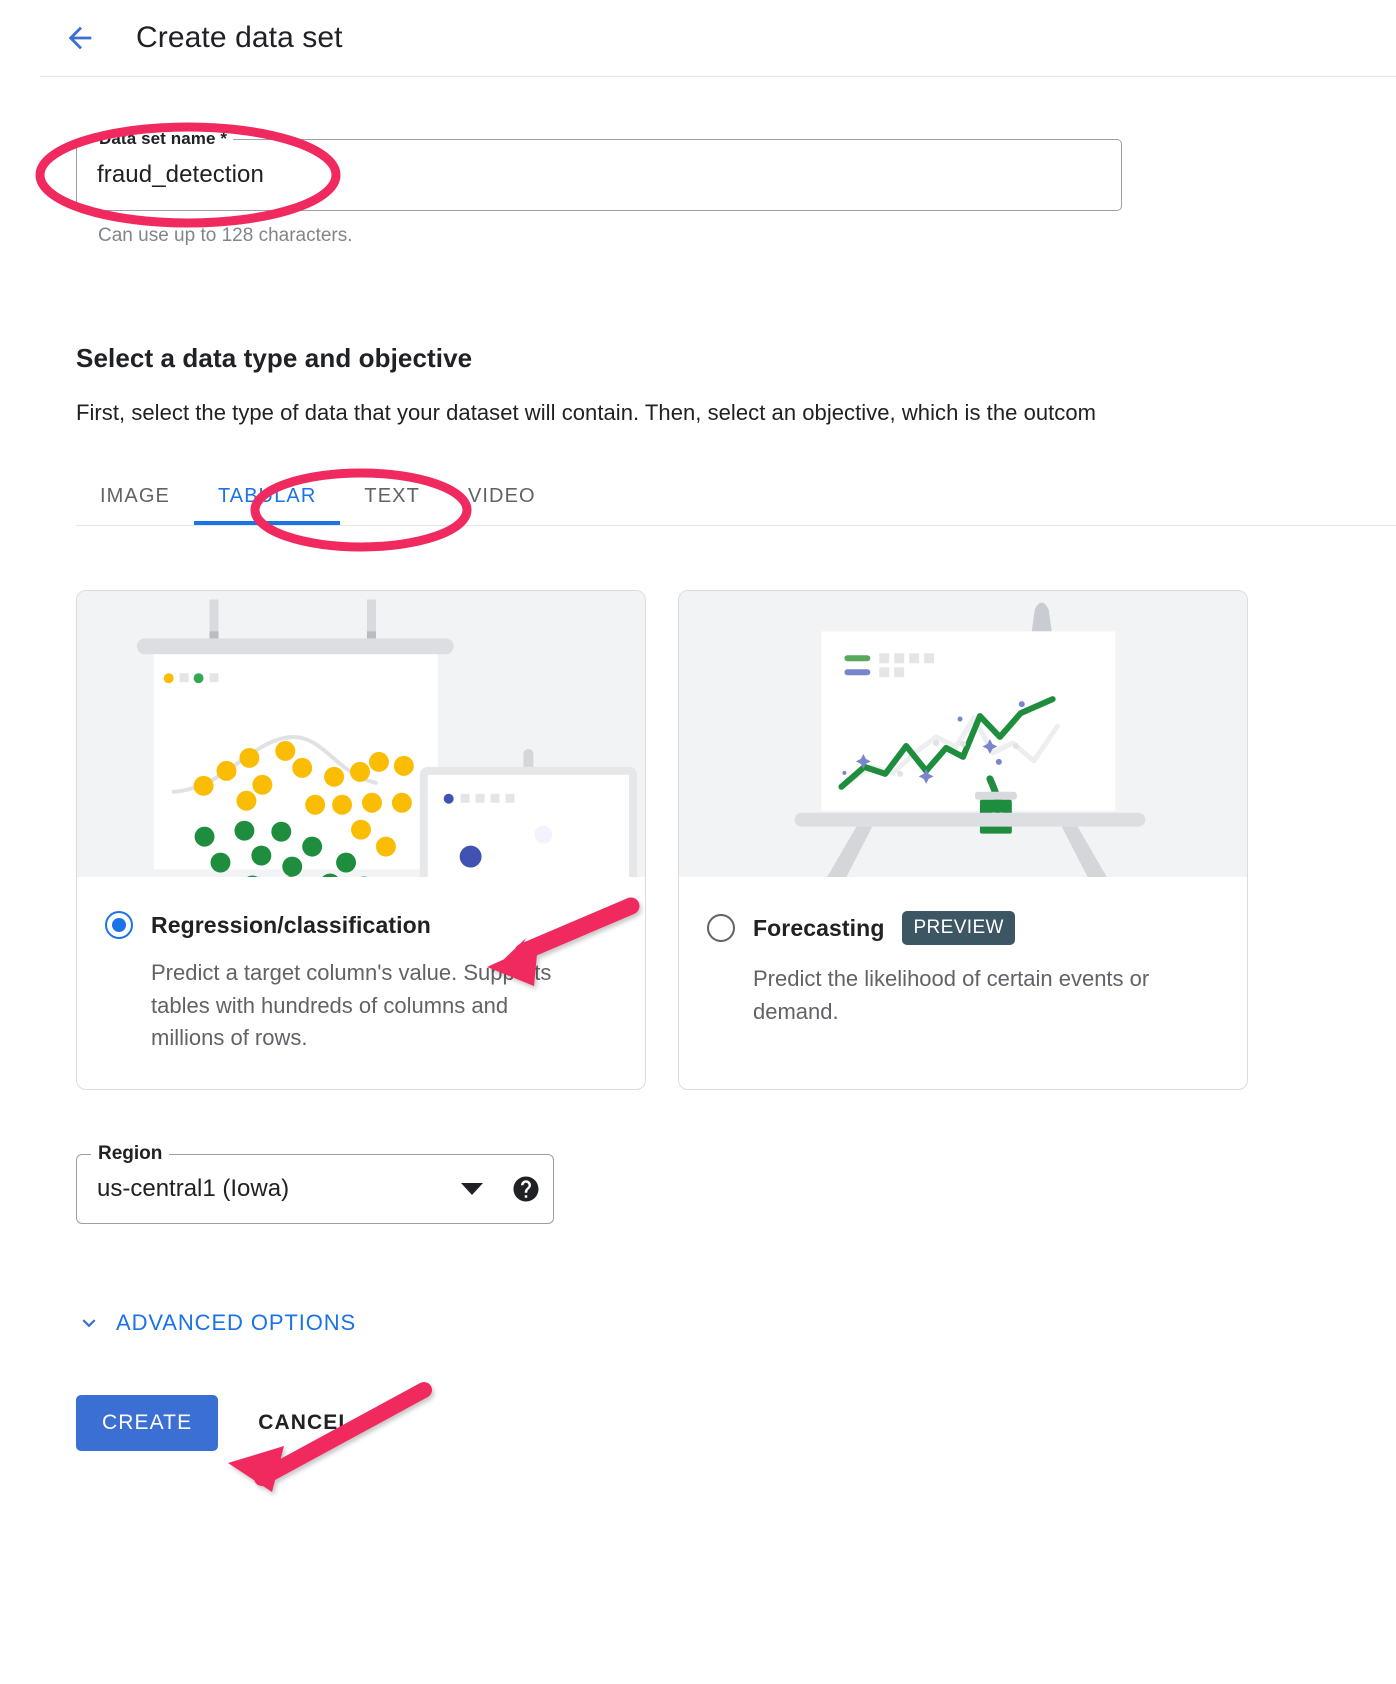  What do you see at coordinates (193, 1188) in the screenshot?
I see `region-value: us-central1 (Iowa)` at bounding box center [193, 1188].